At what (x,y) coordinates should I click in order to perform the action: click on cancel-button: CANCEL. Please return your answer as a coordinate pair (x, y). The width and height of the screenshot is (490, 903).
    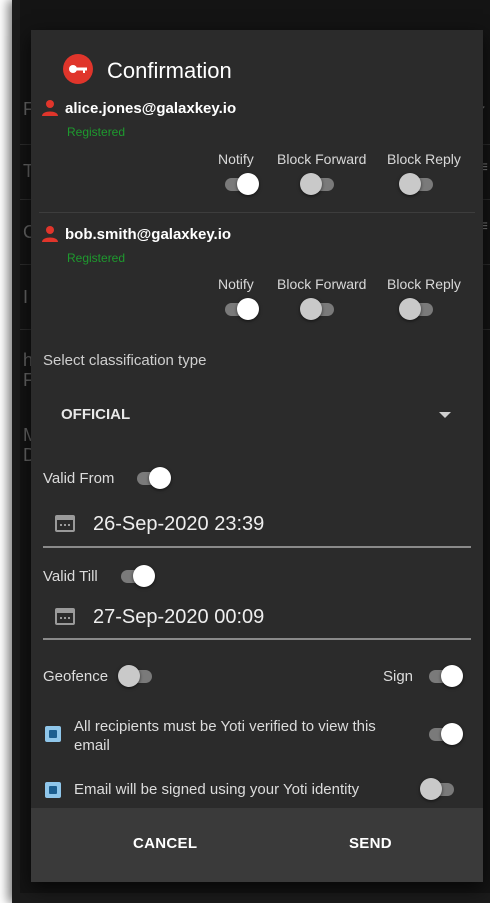
    Looking at the image, I should click on (165, 843).